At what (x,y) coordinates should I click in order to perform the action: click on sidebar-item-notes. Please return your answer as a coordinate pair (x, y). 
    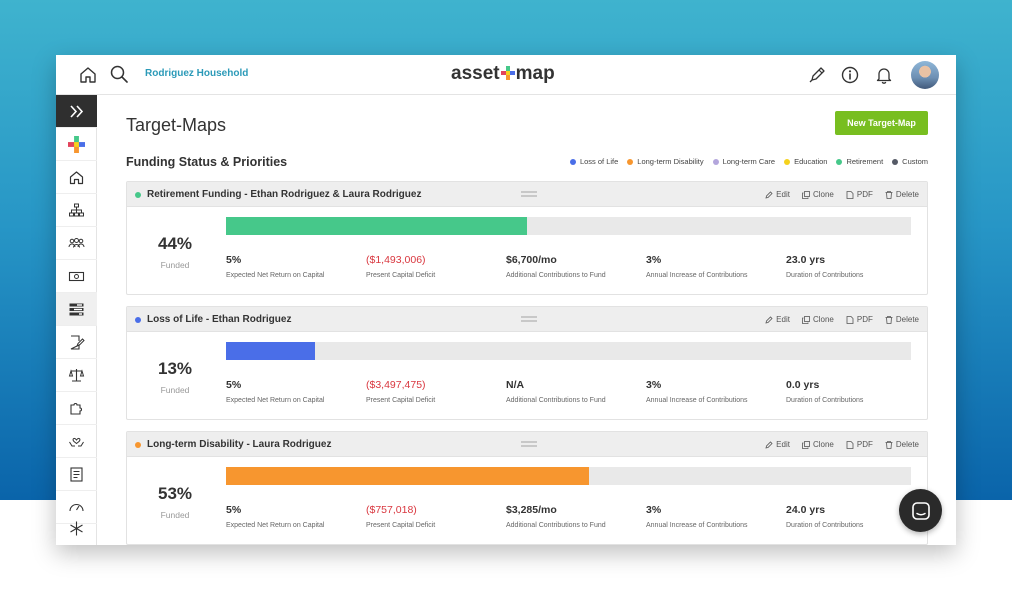
    Looking at the image, I should click on (76, 342).